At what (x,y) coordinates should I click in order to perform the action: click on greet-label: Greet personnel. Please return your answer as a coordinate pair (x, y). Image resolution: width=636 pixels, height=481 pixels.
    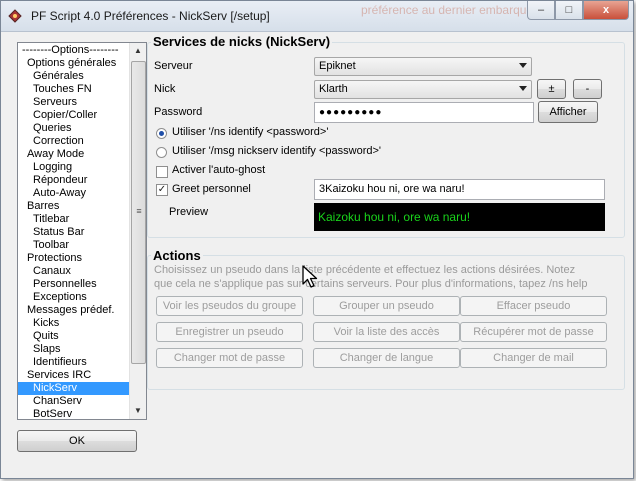
    Looking at the image, I should click on (211, 189).